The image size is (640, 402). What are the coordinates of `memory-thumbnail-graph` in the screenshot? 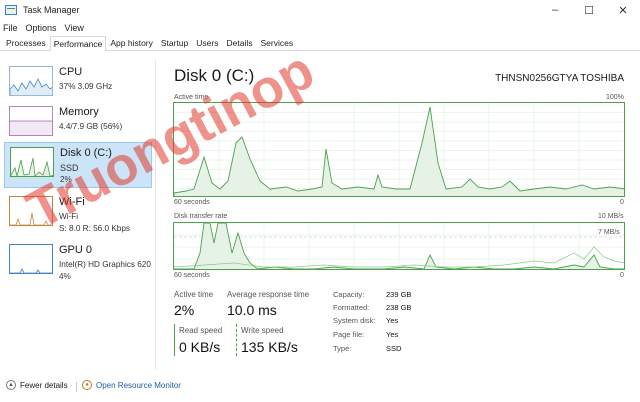 It's located at (31, 121).